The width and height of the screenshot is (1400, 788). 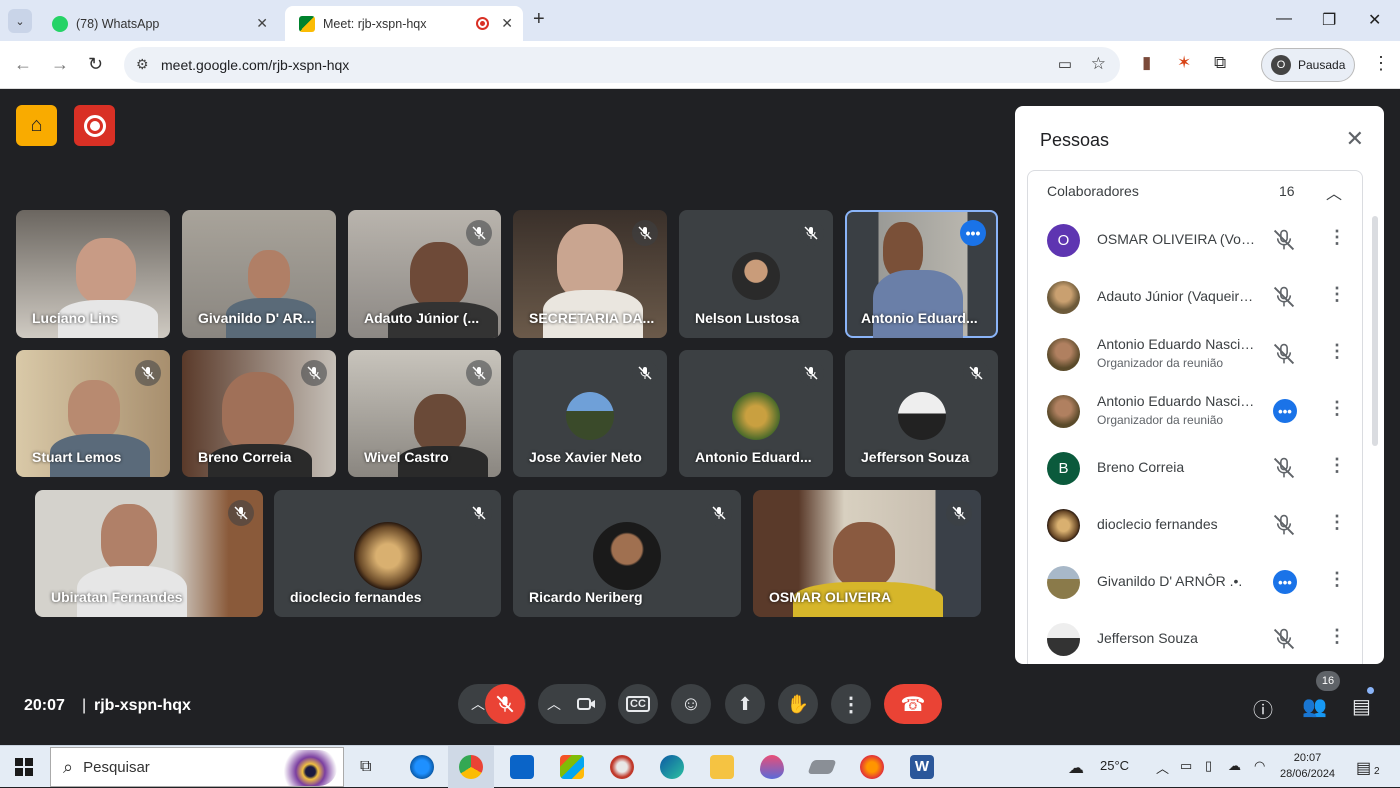 I want to click on list-item: dioclecio fernandes ⋮, so click(x=1196, y=525).